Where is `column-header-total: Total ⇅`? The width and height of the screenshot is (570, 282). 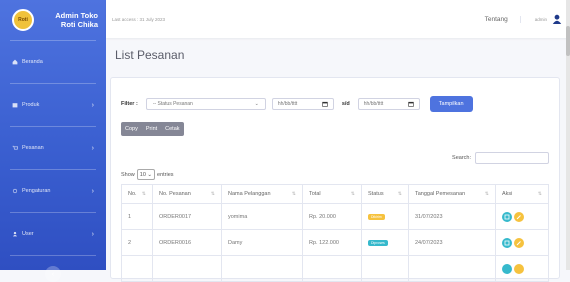 column-header-total: Total ⇅ is located at coordinates (332, 194).